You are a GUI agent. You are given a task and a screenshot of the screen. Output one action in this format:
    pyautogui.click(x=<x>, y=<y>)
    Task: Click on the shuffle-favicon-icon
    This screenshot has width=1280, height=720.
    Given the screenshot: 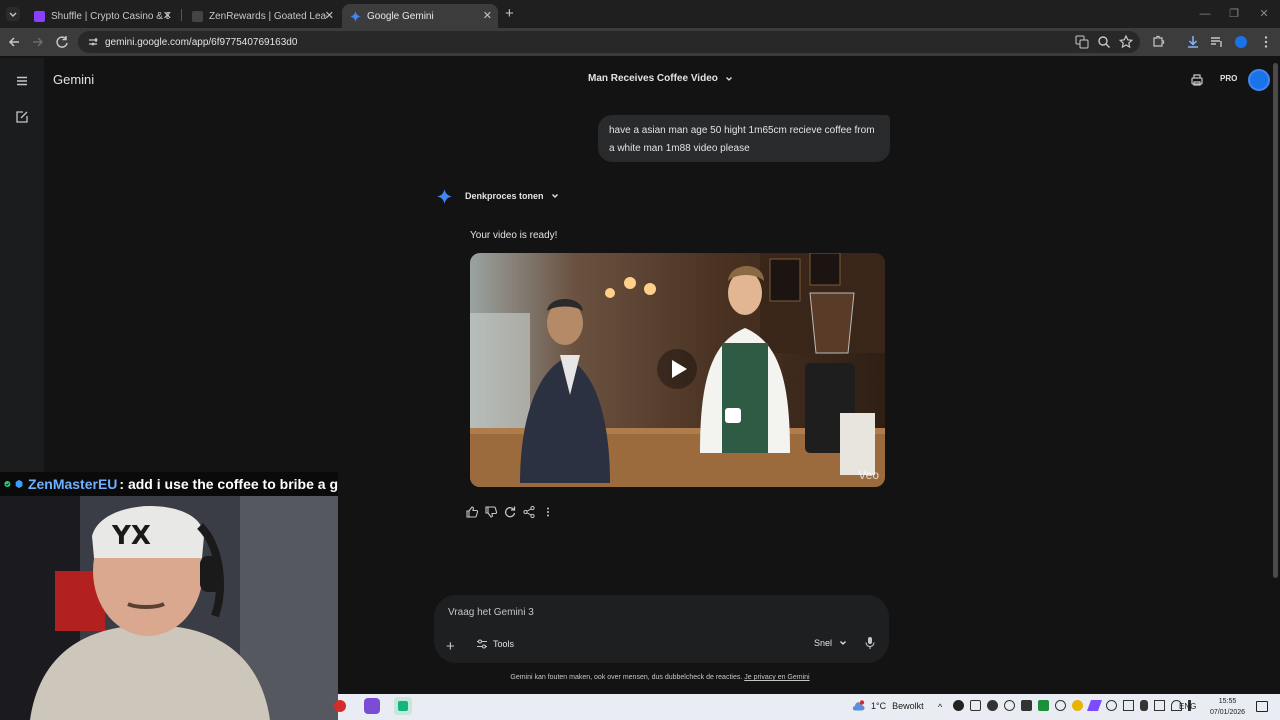 What is the action you would take?
    pyautogui.click(x=39, y=16)
    